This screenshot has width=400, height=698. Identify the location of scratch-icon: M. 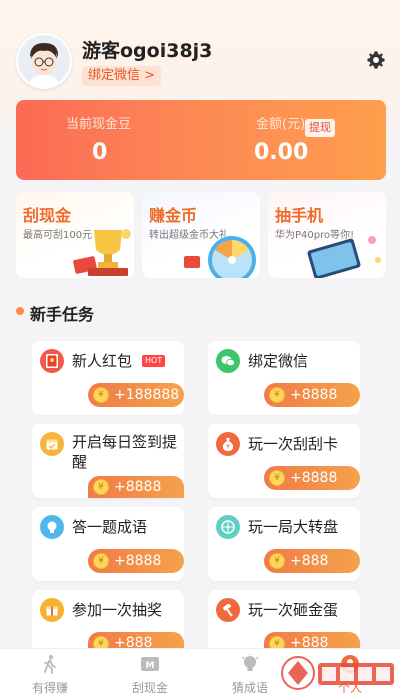
(150, 664).